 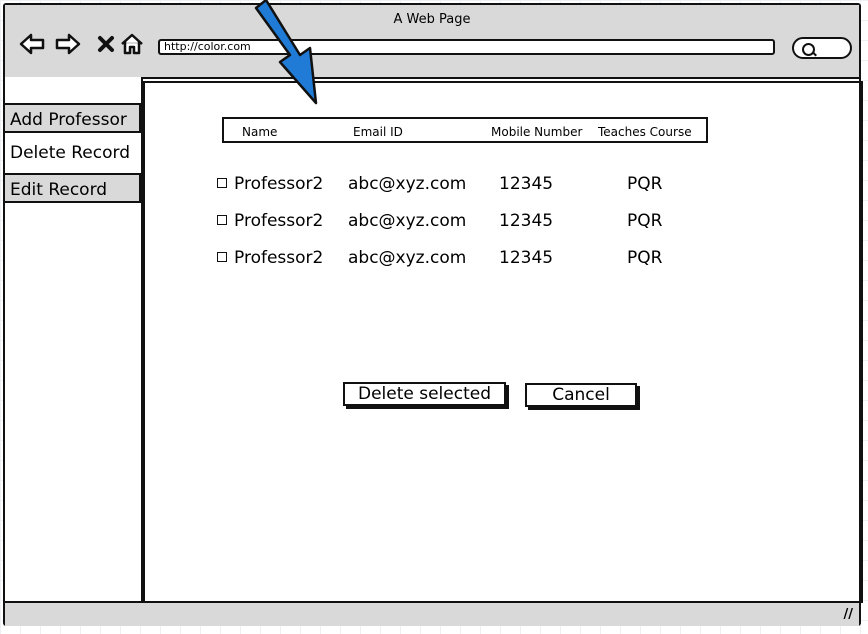 What do you see at coordinates (537, 132) in the screenshot?
I see `column-header-mobile: Mobile Number` at bounding box center [537, 132].